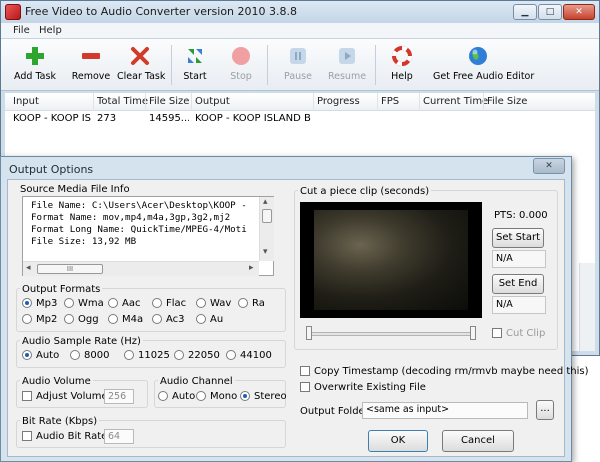  Describe the element at coordinates (56, 381) in the screenshot. I see `audio-volume-label: Audio Volume` at that location.